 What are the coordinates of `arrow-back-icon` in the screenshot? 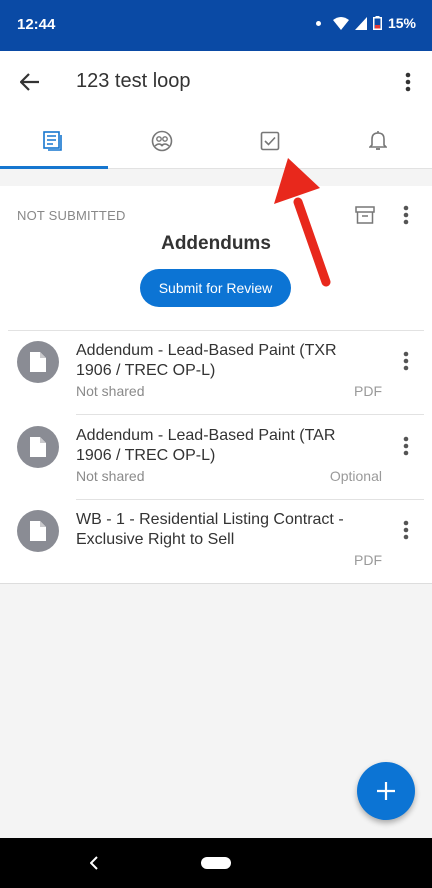 It's located at (29, 82).